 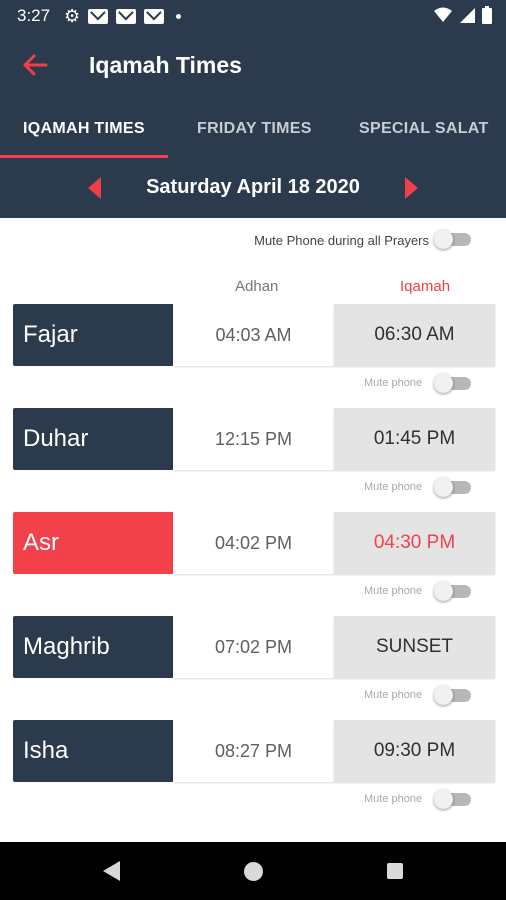 I want to click on prayer-row-duhar: Duhar 12:15 PM 01:45 PM, so click(x=254, y=439).